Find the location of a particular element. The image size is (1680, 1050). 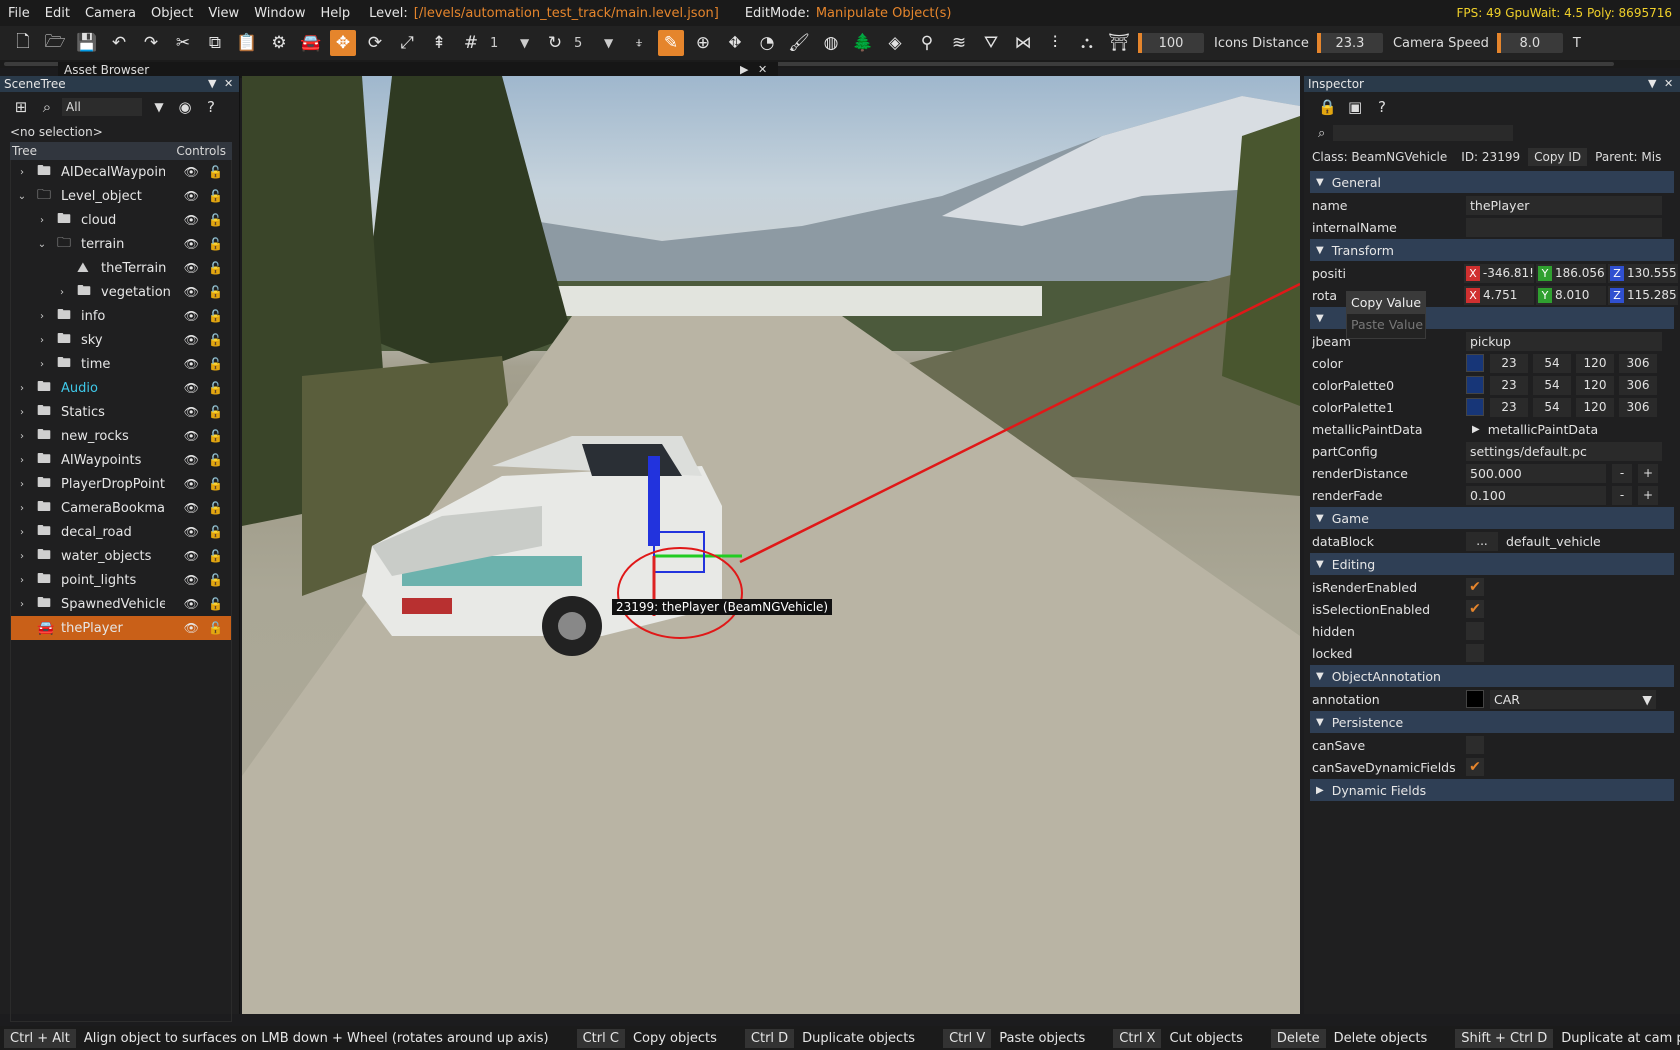

menu-object: Object is located at coordinates (172, 13).